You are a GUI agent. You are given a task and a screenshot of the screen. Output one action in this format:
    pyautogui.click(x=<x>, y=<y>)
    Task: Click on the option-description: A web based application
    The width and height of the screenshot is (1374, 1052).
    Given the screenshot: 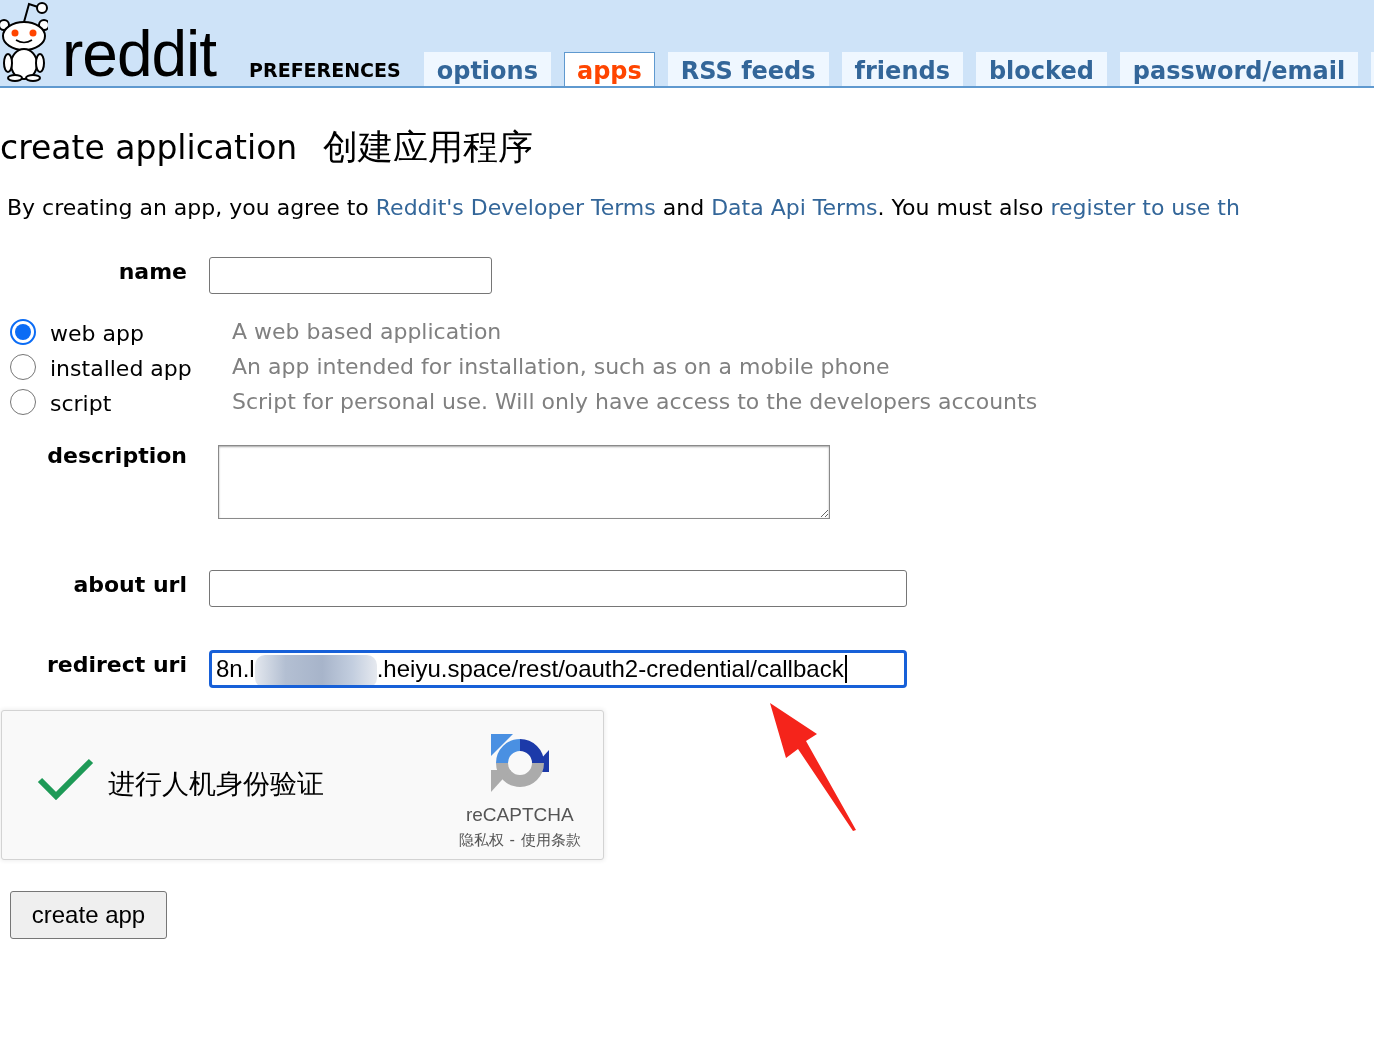 What is the action you would take?
    pyautogui.click(x=367, y=331)
    